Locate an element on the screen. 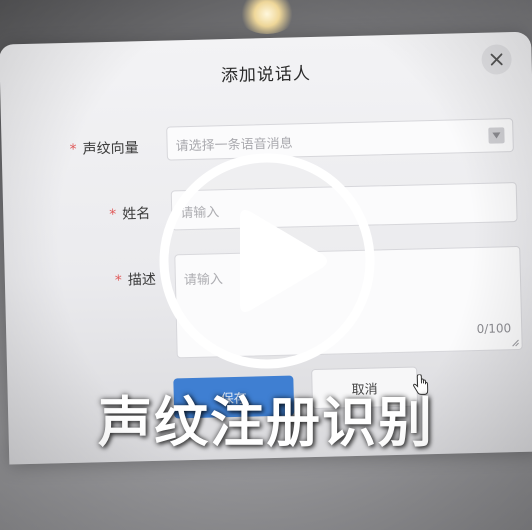 This screenshot has width=532, height=530. name-label-row: * 姓名 is located at coordinates (129, 213).